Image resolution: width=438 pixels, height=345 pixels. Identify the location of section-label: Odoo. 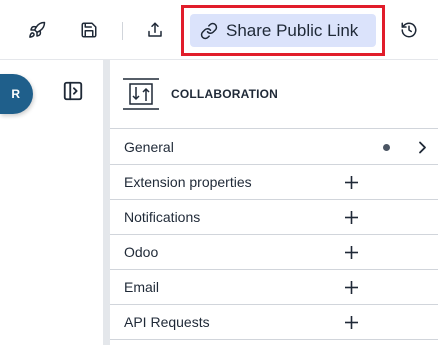
(141, 252).